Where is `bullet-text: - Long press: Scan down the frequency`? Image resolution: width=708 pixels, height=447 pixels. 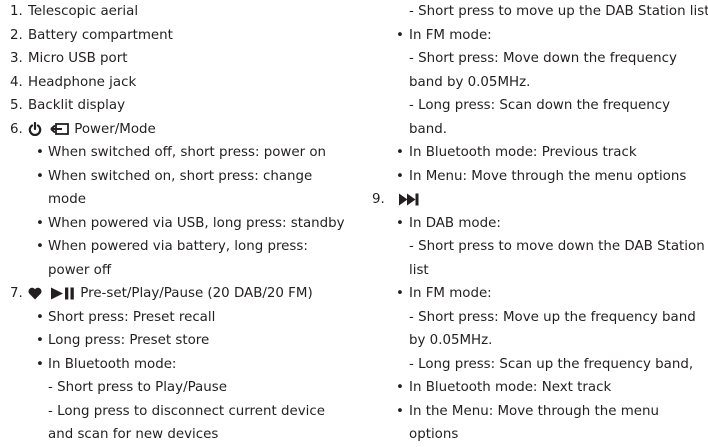
bullet-text: - Long press: Scan down the frequency is located at coordinates (540, 105).